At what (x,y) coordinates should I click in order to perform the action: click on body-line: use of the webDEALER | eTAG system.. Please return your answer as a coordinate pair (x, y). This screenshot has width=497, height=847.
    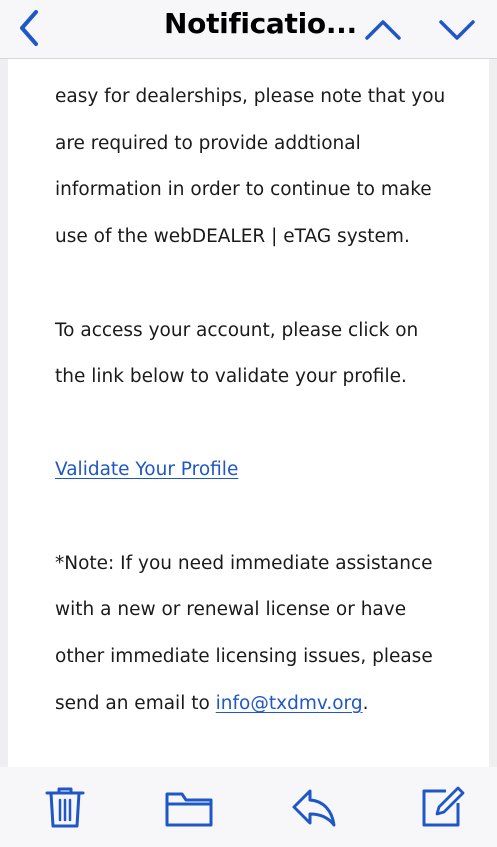
    Looking at the image, I should click on (232, 236).